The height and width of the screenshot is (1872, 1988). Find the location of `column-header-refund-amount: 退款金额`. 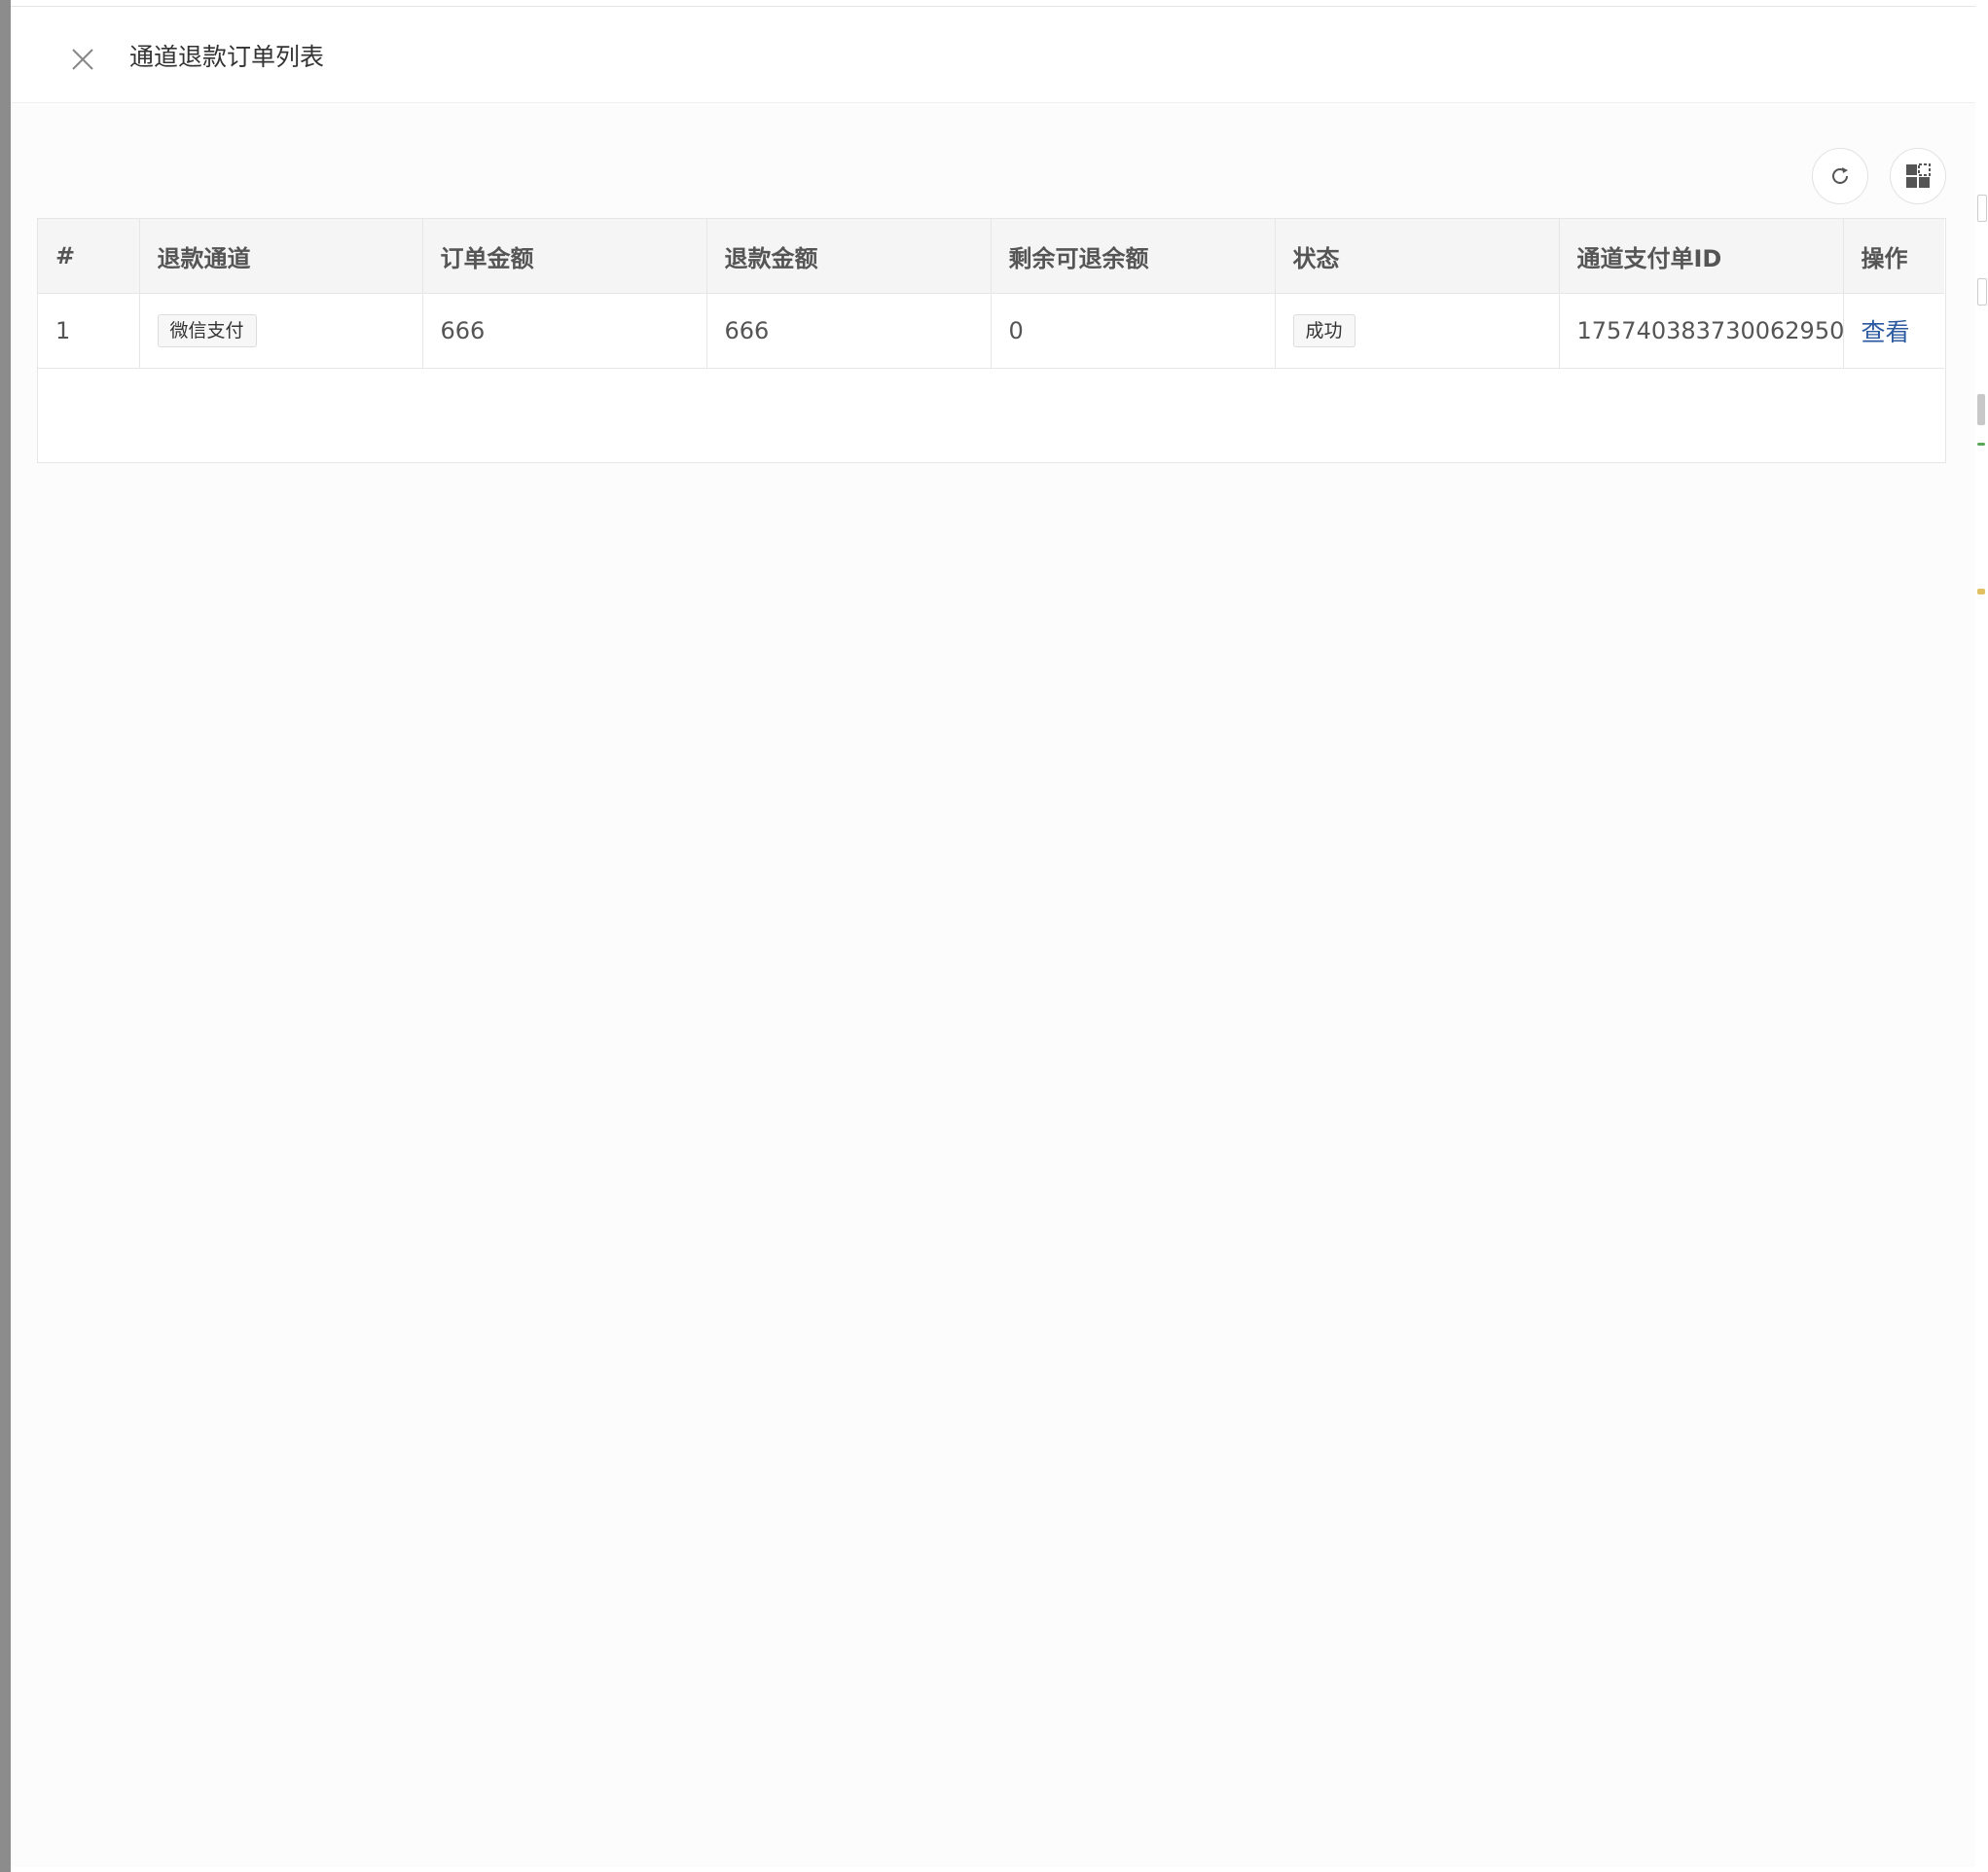

column-header-refund-amount: 退款金额 is located at coordinates (848, 256).